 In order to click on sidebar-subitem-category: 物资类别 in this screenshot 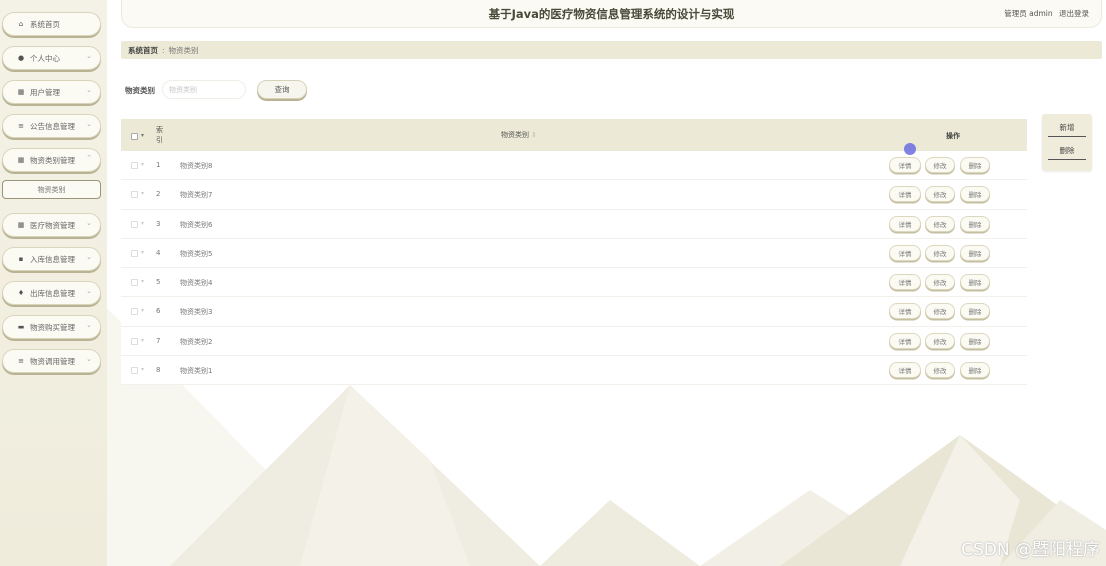, I will do `click(51, 189)`.